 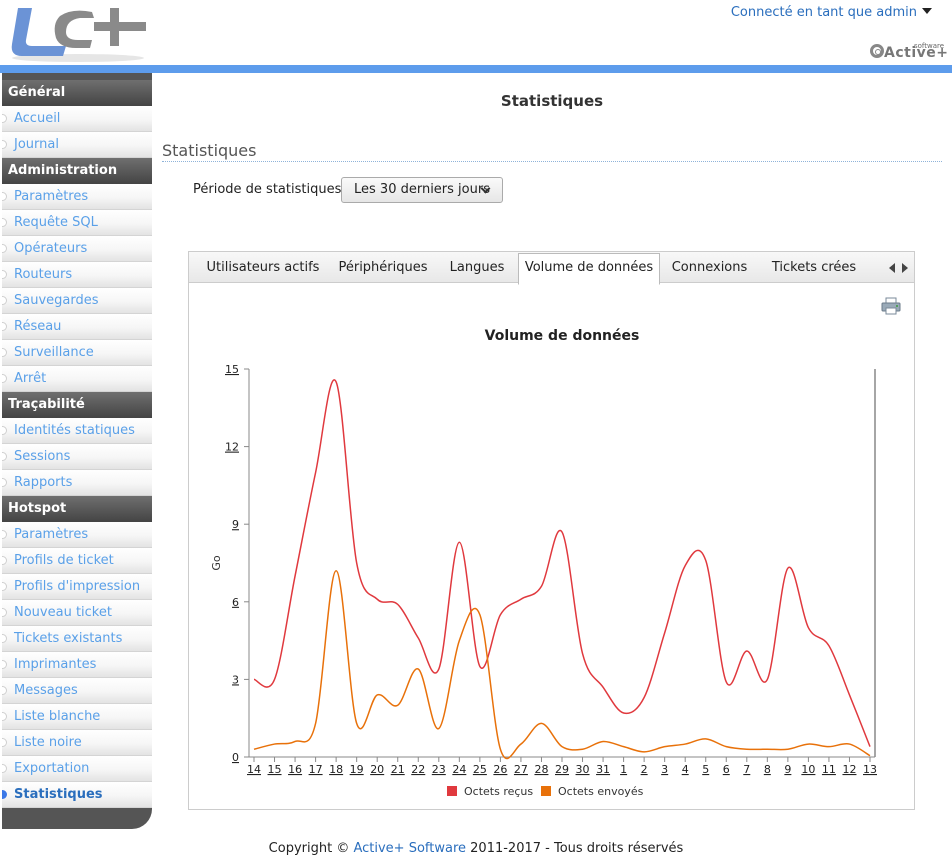 I want to click on sidebar-item: Nouveau ticket, so click(x=77, y=613).